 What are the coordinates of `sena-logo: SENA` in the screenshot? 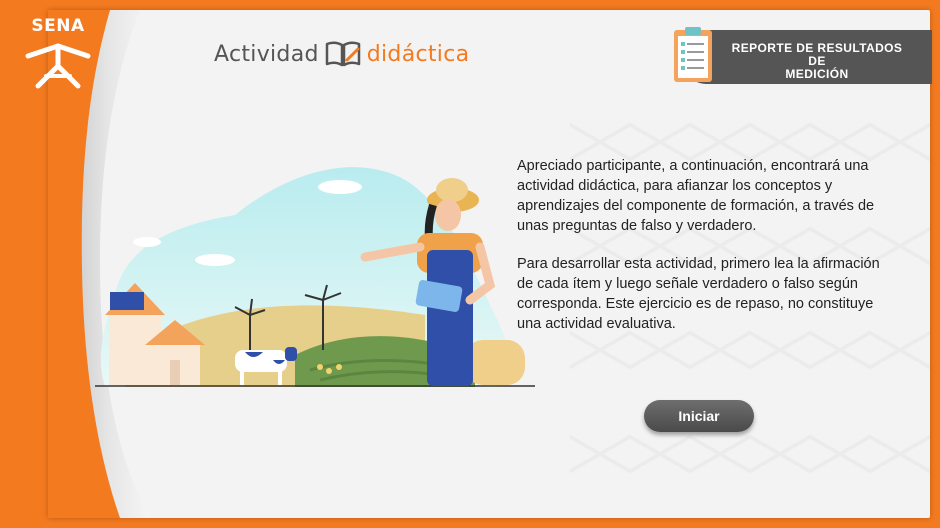 It's located at (58, 56).